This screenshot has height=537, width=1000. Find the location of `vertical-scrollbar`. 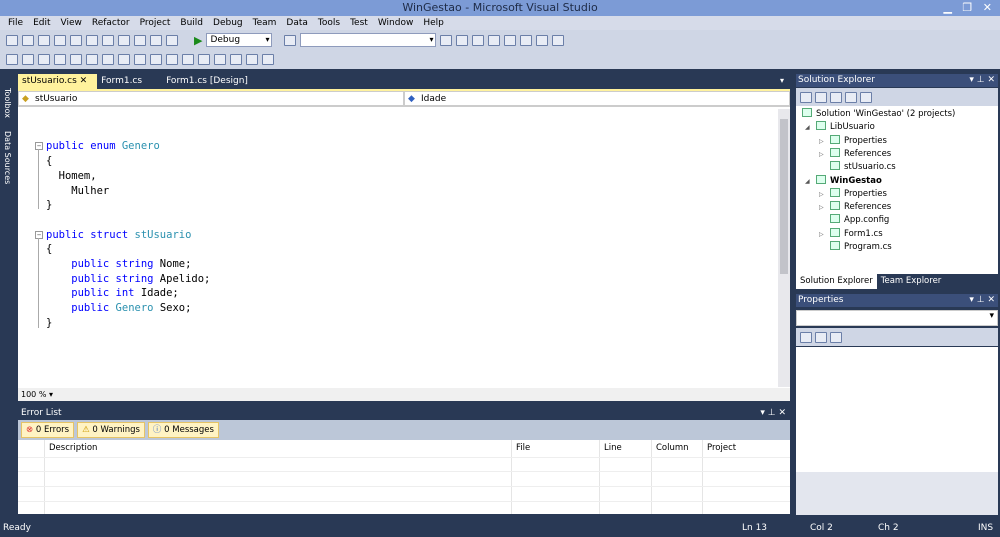

vertical-scrollbar is located at coordinates (784, 248).